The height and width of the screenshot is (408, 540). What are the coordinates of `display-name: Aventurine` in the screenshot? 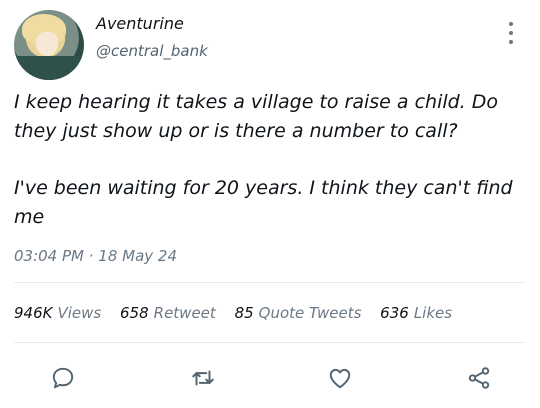 It's located at (140, 23).